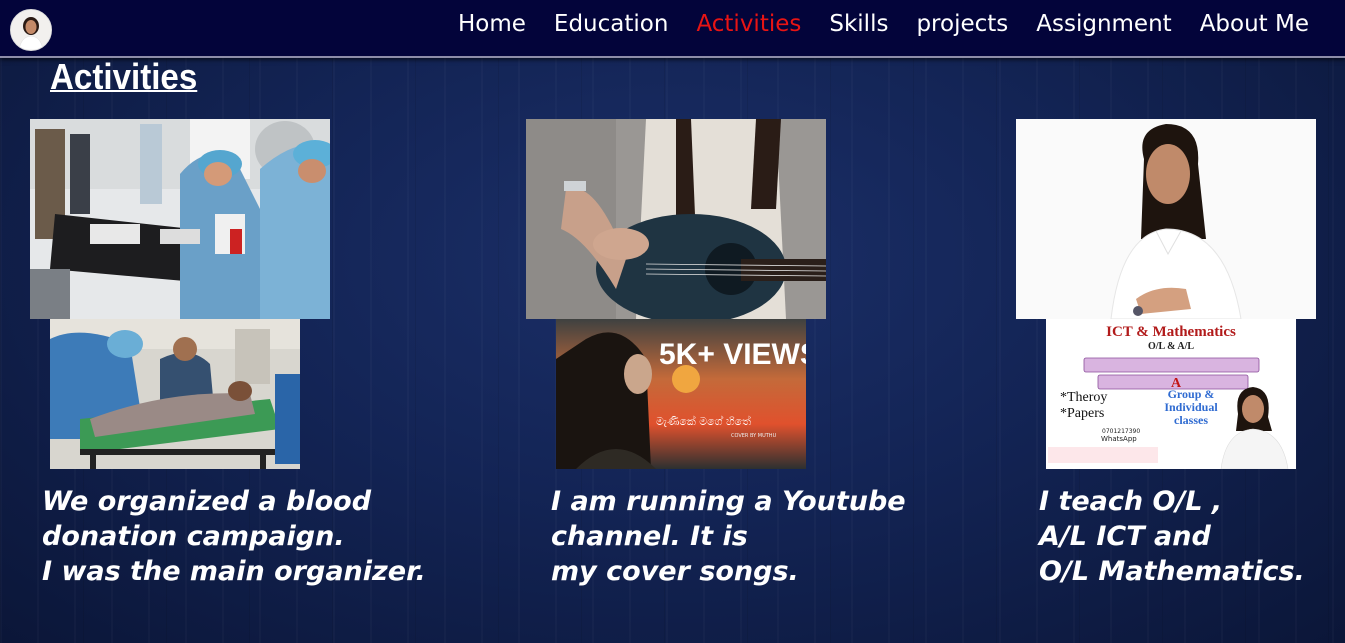  Describe the element at coordinates (234, 571) in the screenshot. I see `caption-line: I was the main organizer.` at that location.